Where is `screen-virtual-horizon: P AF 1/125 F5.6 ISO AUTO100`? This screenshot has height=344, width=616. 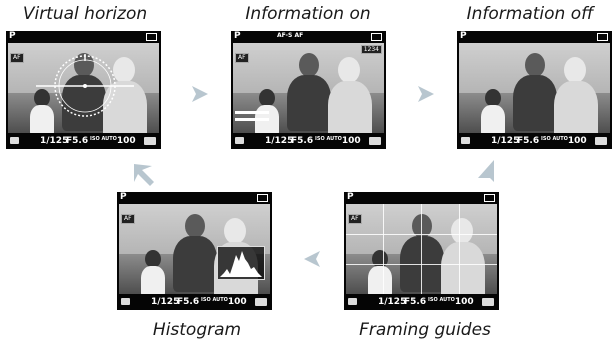
screen-virtual-horizon: P AF 1/125 F5.6 ISO AUTO100 is located at coordinates (83, 90).